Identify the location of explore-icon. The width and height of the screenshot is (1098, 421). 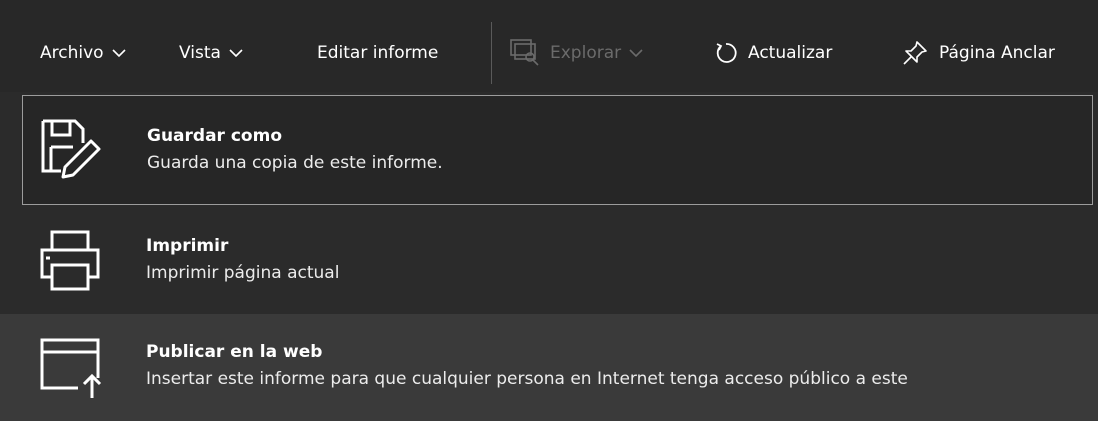
(524, 52).